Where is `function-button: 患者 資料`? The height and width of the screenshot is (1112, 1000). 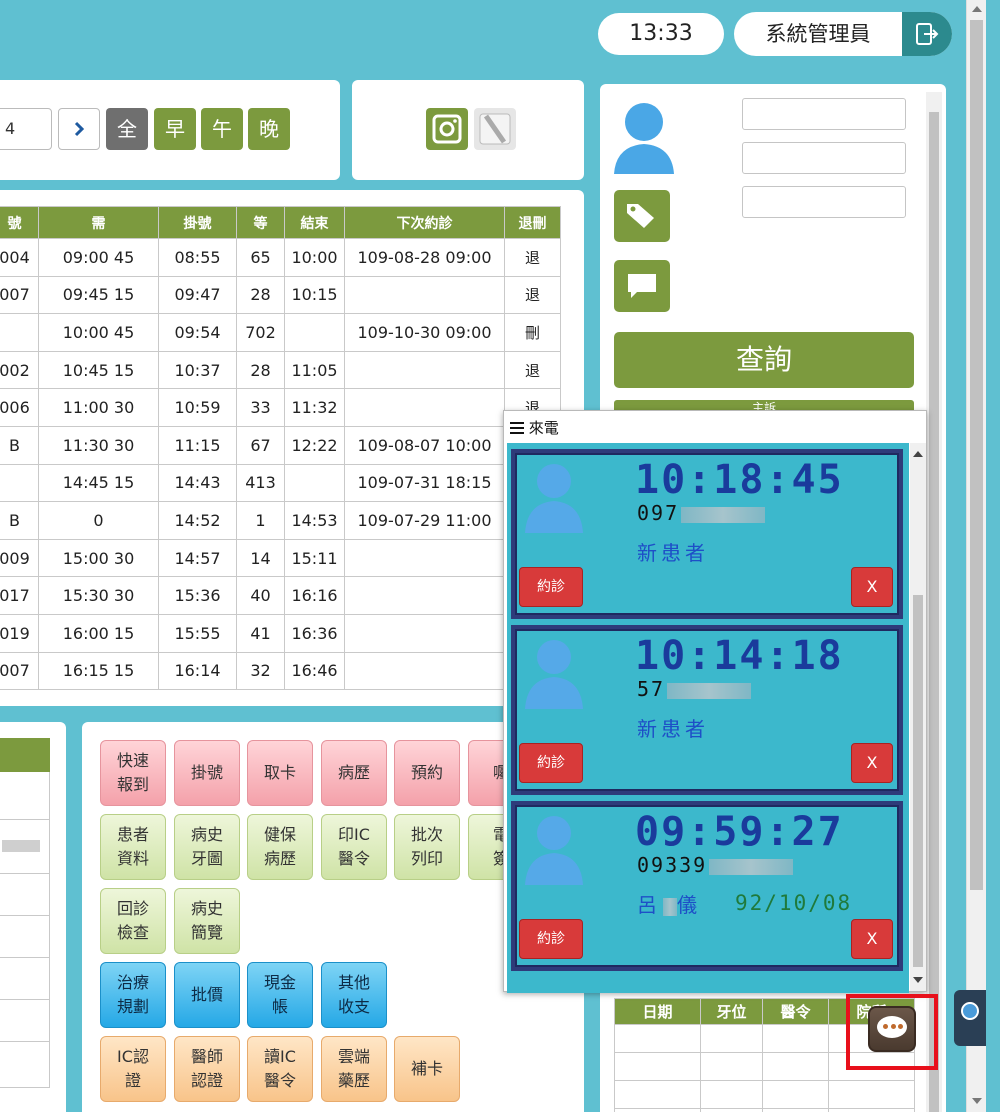 function-button: 患者 資料 is located at coordinates (133, 847).